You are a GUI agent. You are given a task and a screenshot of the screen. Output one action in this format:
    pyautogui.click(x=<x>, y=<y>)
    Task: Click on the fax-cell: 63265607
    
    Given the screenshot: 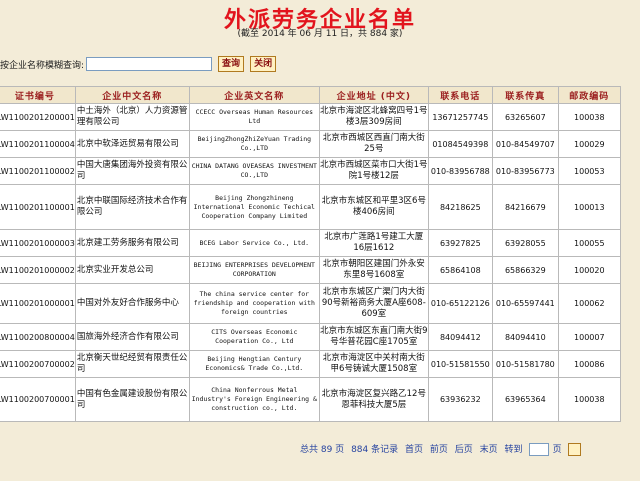 What is the action you would take?
    pyautogui.click(x=525, y=117)
    